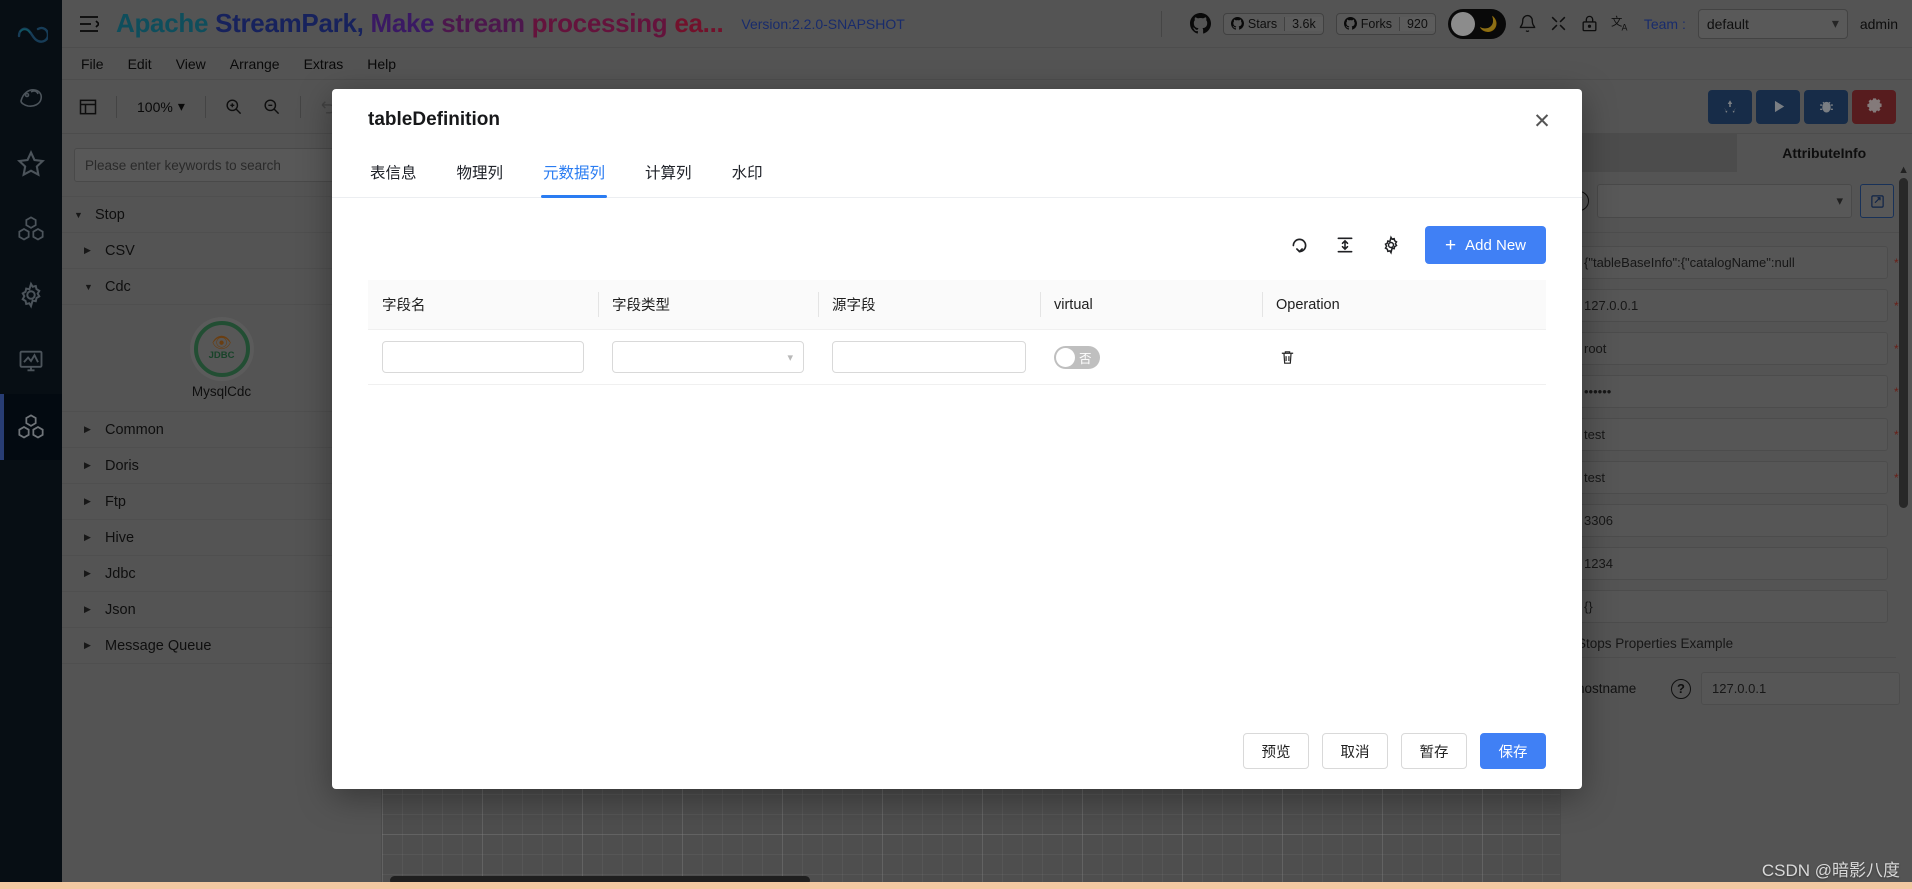 The height and width of the screenshot is (889, 1912). What do you see at coordinates (31, 163) in the screenshot?
I see `star-icon` at bounding box center [31, 163].